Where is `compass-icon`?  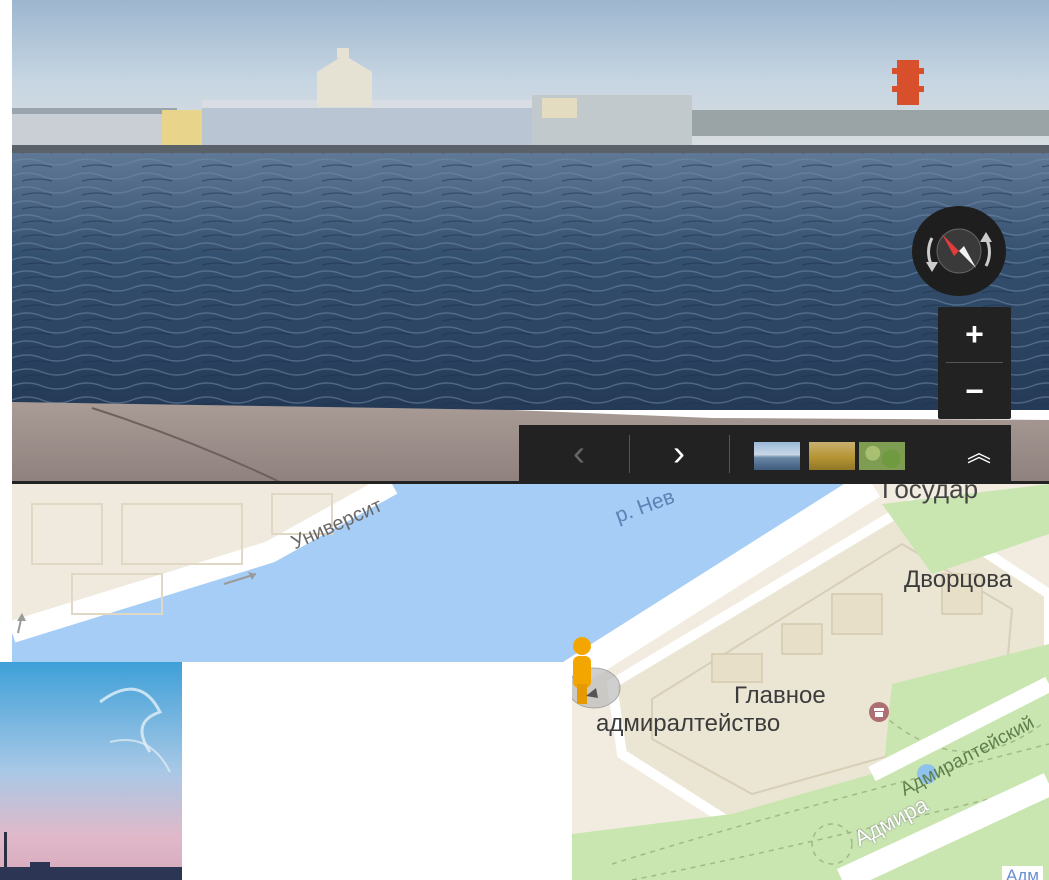
compass-icon is located at coordinates (959, 251).